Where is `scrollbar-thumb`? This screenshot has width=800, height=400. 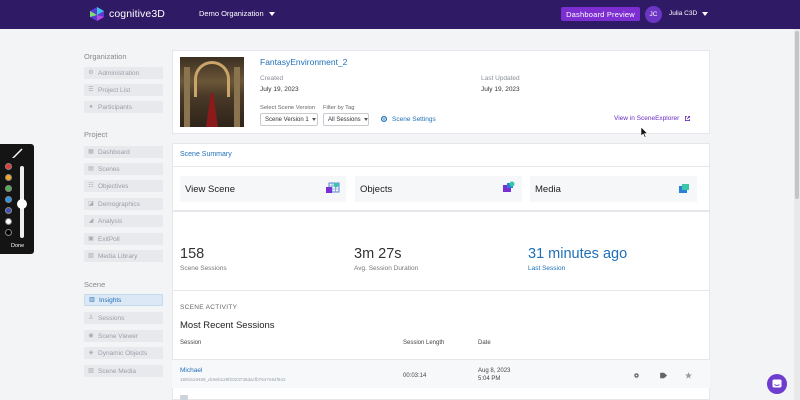 scrollbar-thumb is located at coordinates (797, 115).